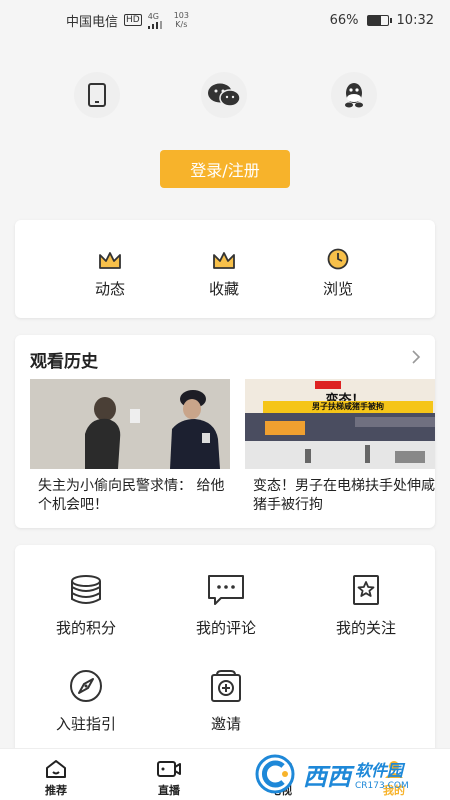 The image size is (450, 800). What do you see at coordinates (327, 776) in the screenshot?
I see `watermark-text: 西西` at bounding box center [327, 776].